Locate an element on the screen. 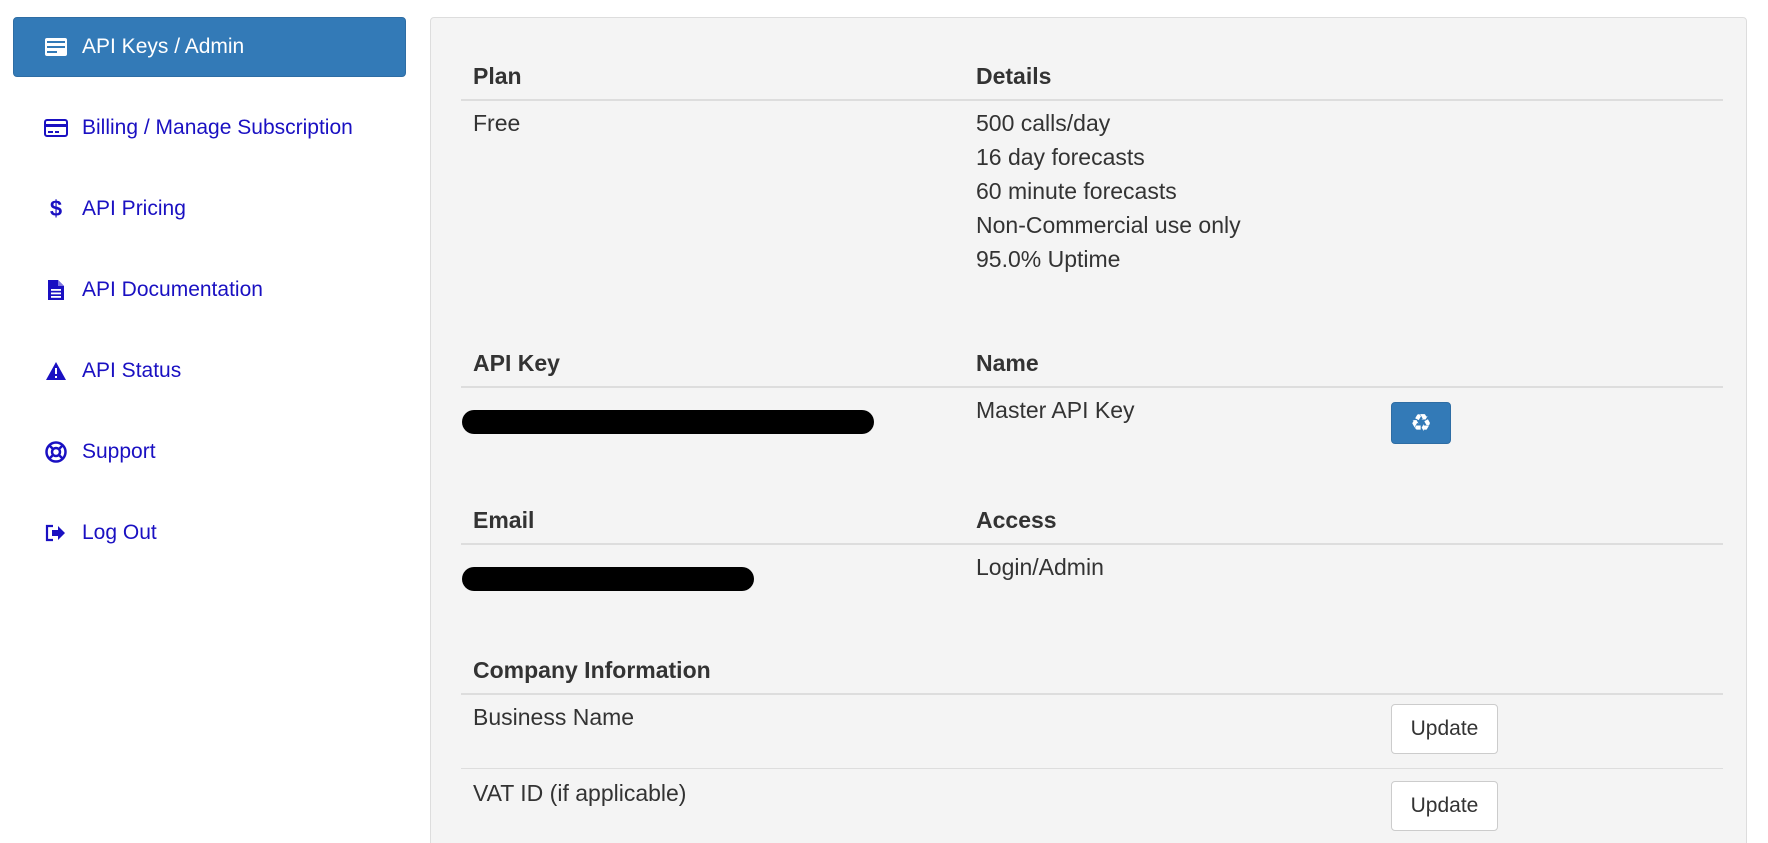 The height and width of the screenshot is (843, 1768). sidebar-item-label: API Documentation is located at coordinates (172, 289).